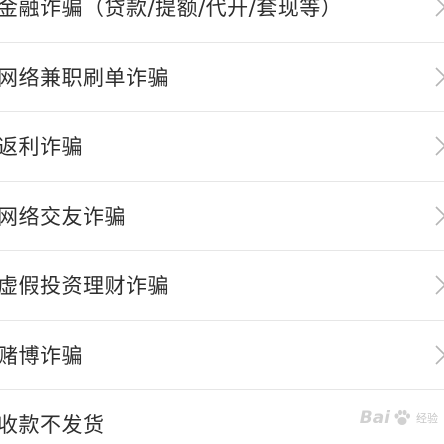 The width and height of the screenshot is (444, 444). I want to click on watermark-brand: 经验, so click(427, 418).